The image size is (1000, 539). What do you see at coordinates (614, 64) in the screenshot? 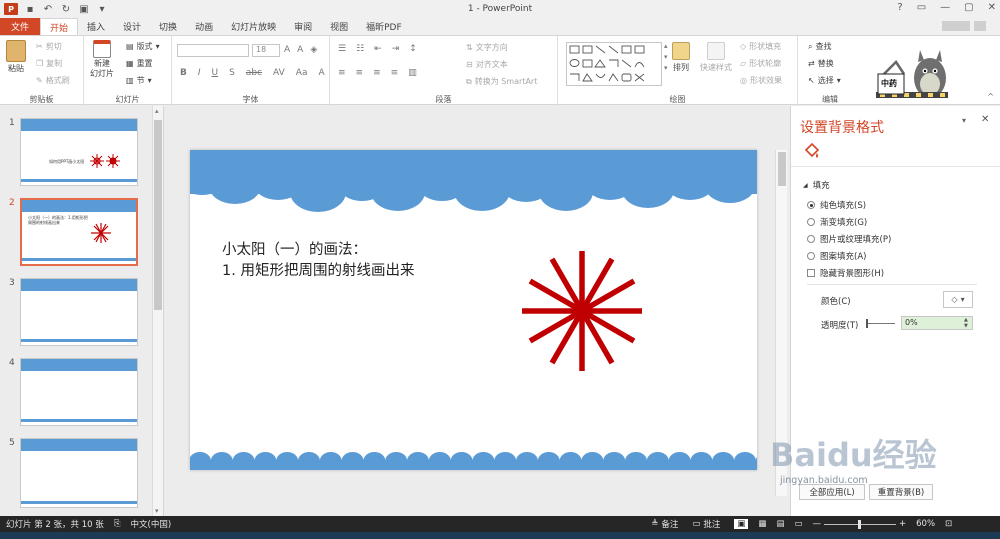
I see `shapes-gallery` at bounding box center [614, 64].